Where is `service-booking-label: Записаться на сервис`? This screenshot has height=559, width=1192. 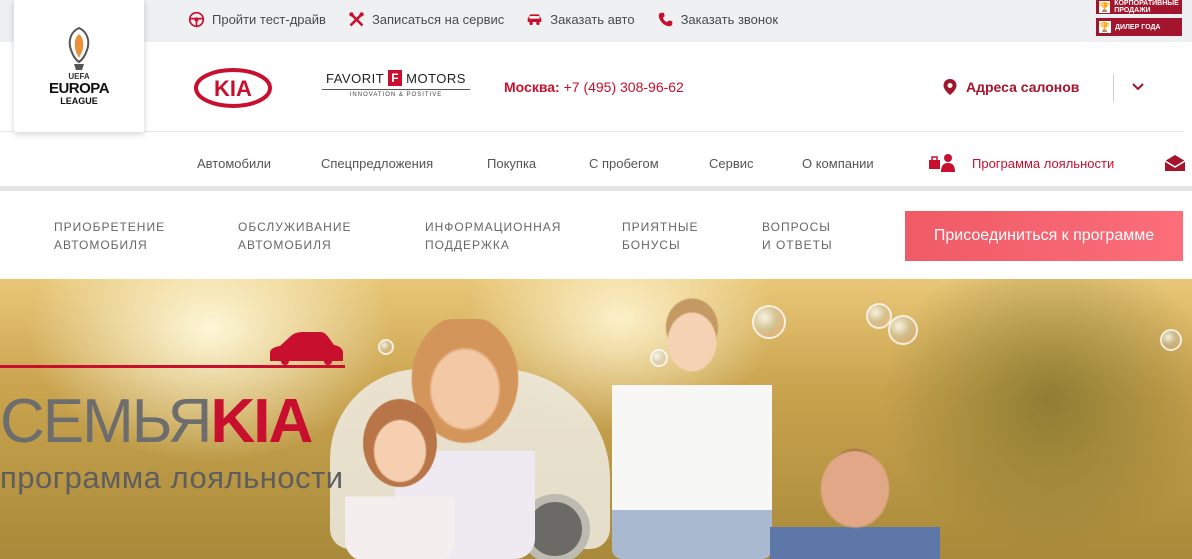 service-booking-label: Записаться на сервис is located at coordinates (438, 19).